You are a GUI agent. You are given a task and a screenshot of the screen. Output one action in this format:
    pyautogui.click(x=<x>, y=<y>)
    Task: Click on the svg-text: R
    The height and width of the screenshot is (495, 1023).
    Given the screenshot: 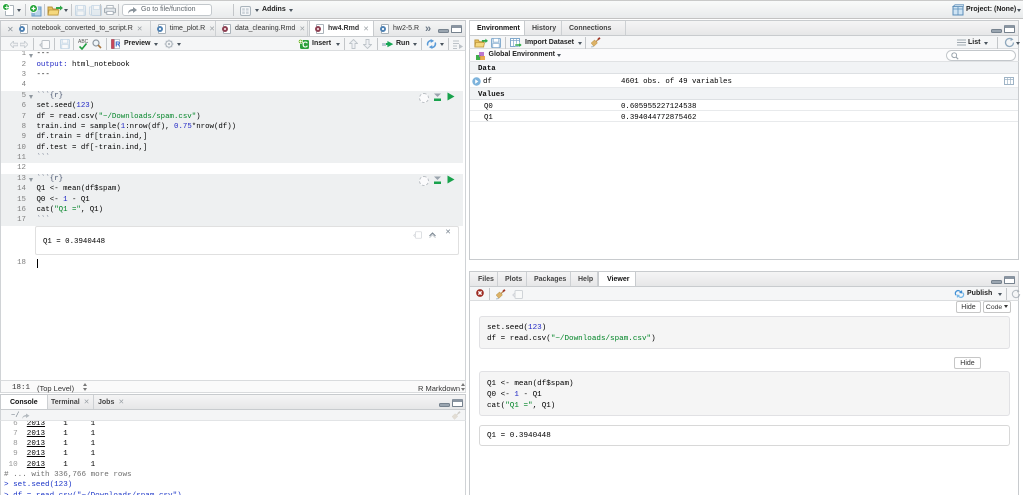 What is the action you would take?
    pyautogui.click(x=117, y=45)
    